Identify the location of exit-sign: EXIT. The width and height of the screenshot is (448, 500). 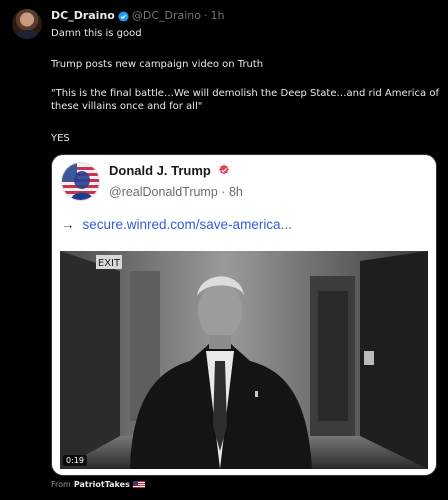
(109, 263).